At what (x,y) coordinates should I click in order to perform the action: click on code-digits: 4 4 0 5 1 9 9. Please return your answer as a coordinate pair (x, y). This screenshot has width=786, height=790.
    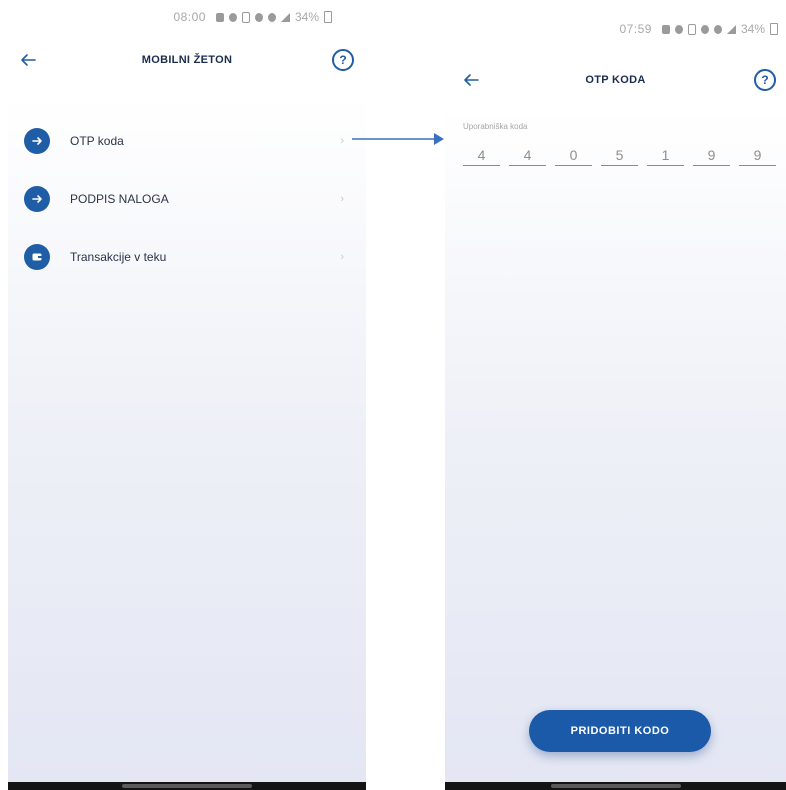
    Looking at the image, I should click on (620, 156).